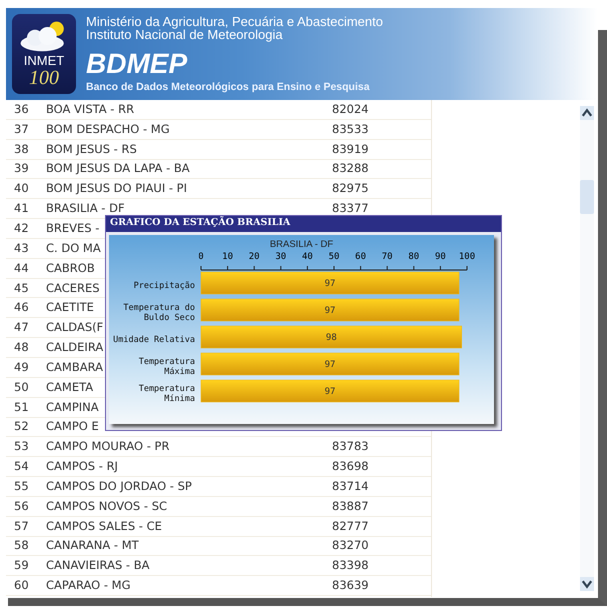  What do you see at coordinates (159, 313) in the screenshot?
I see `category-label: Temperatura do Buldo Seco` at bounding box center [159, 313].